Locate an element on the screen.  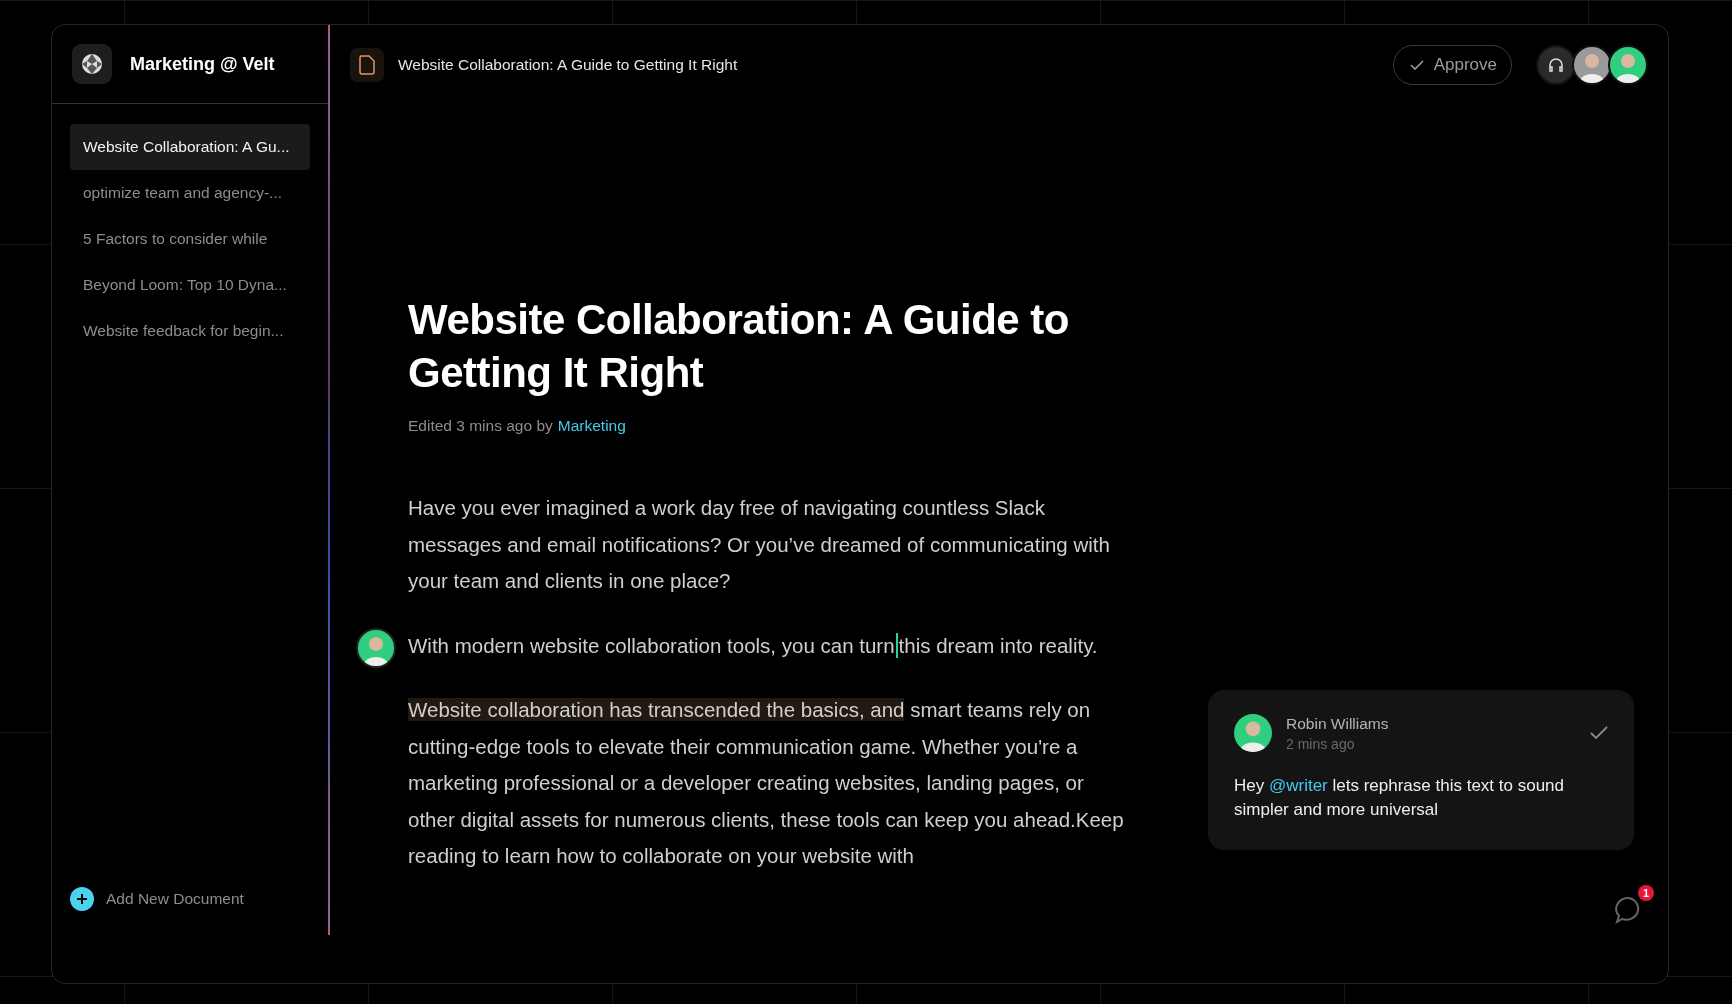
document-item: 5 Factors to consider while is located at coordinates (190, 239).